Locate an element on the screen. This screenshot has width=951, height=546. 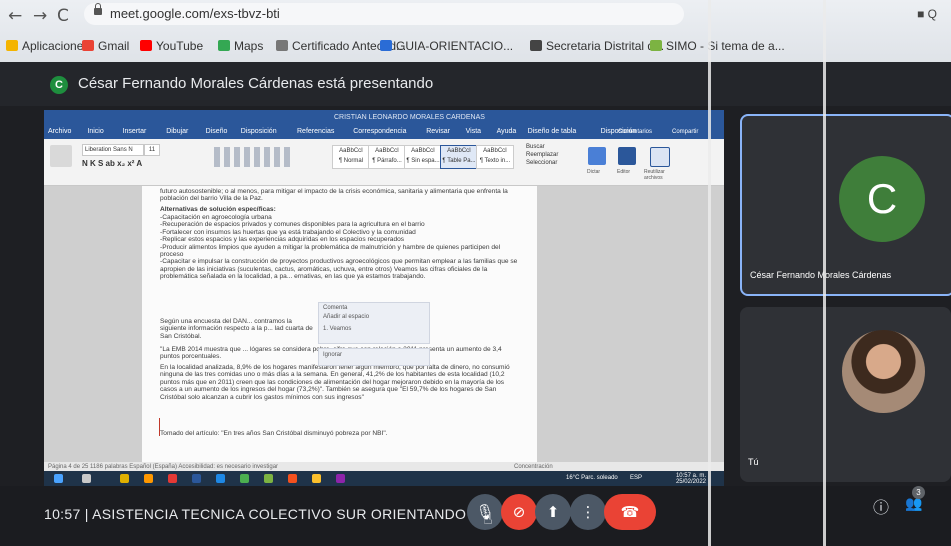
ribbon-tab: Vista is located at coordinates (473, 131).